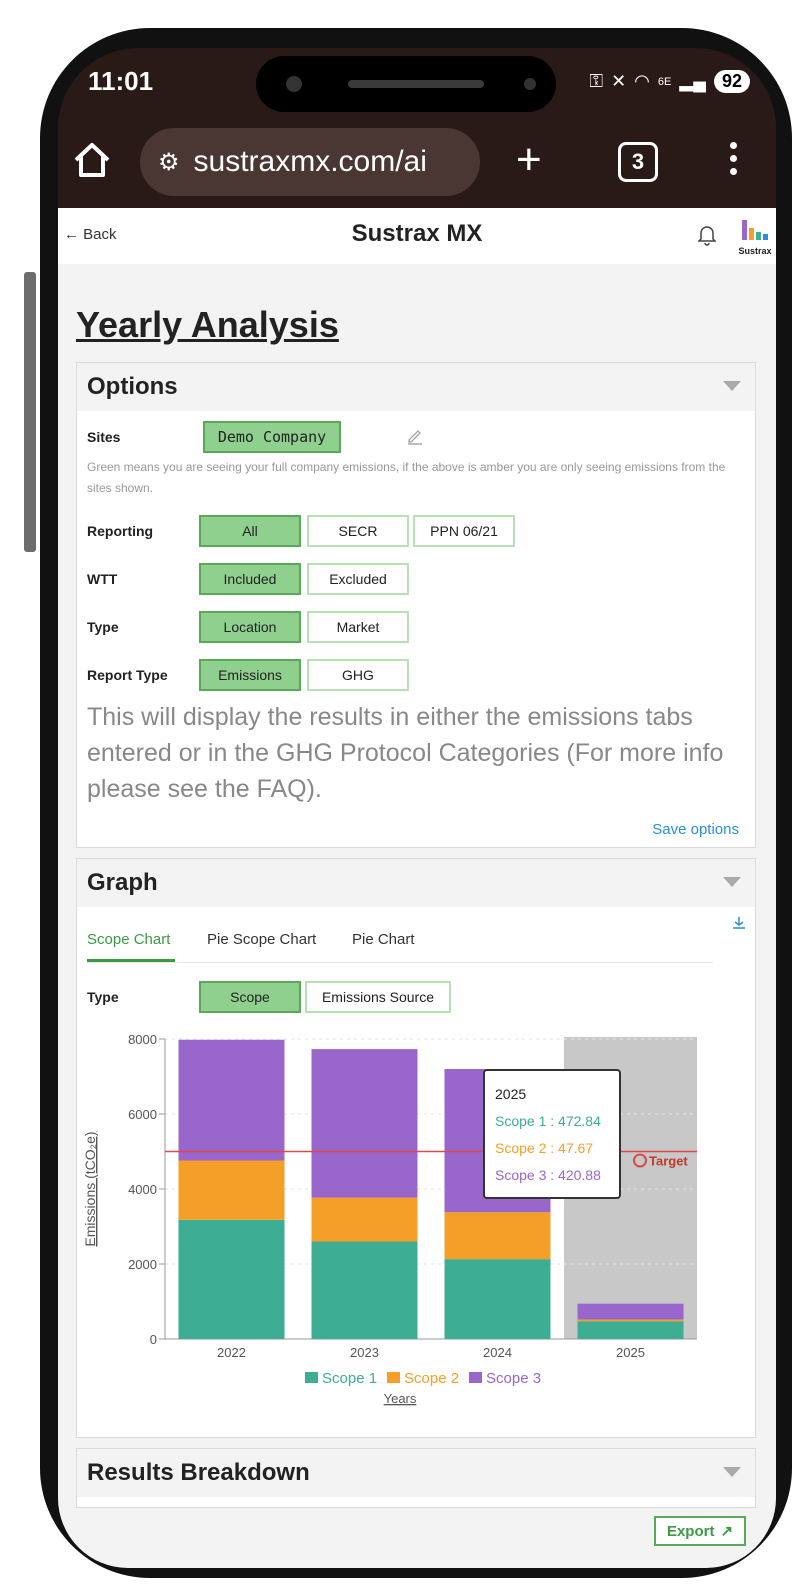 The height and width of the screenshot is (1590, 797). I want to click on y-tick-label: 4000, so click(142, 1189).